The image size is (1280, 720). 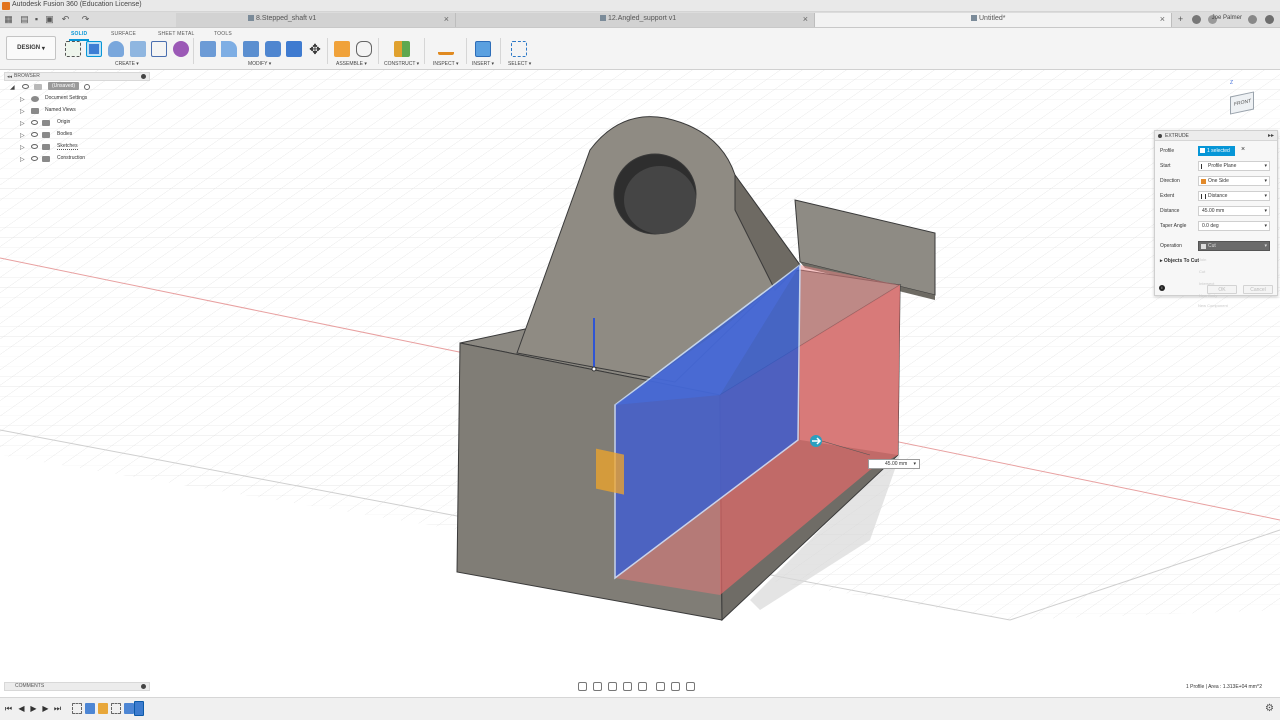 I want to click on insert-menu: INSERT ▾, so click(x=483, y=64).